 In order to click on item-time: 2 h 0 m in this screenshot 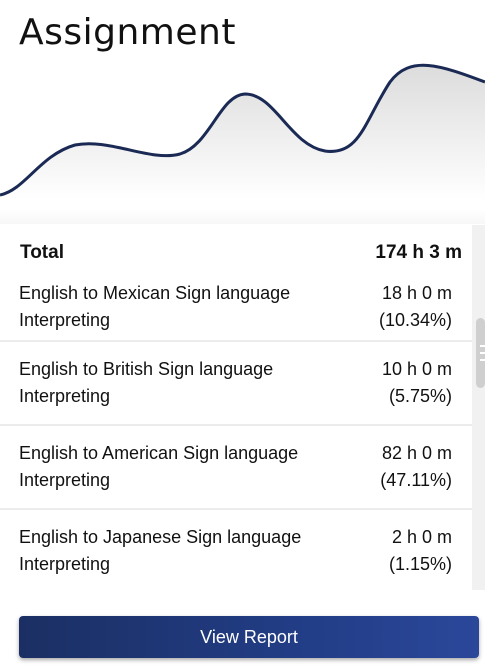, I will do `click(421, 537)`.